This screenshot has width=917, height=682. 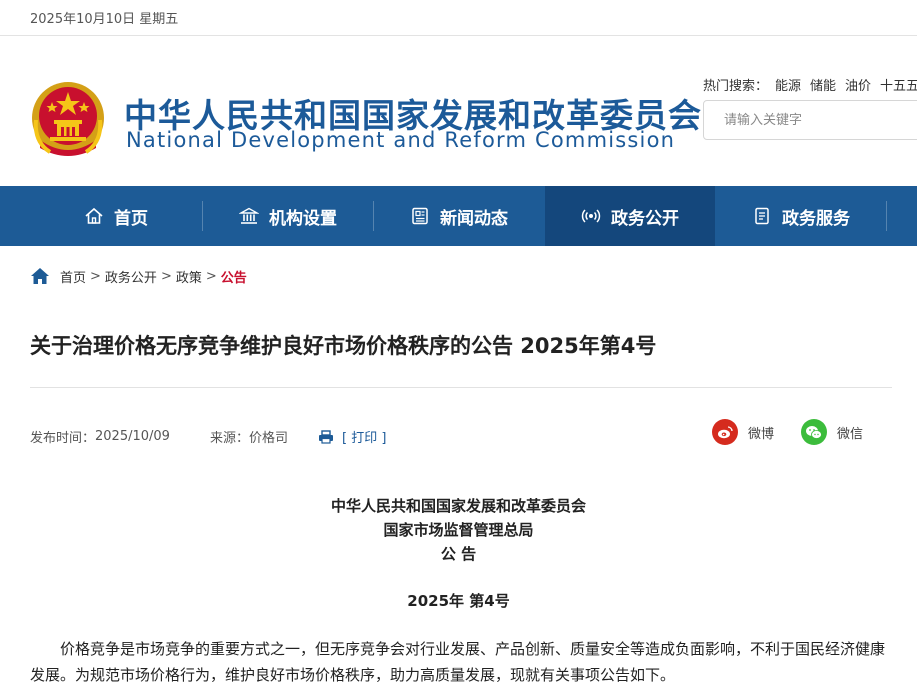 I want to click on hot-search-term: 十五五, so click(x=898, y=84).